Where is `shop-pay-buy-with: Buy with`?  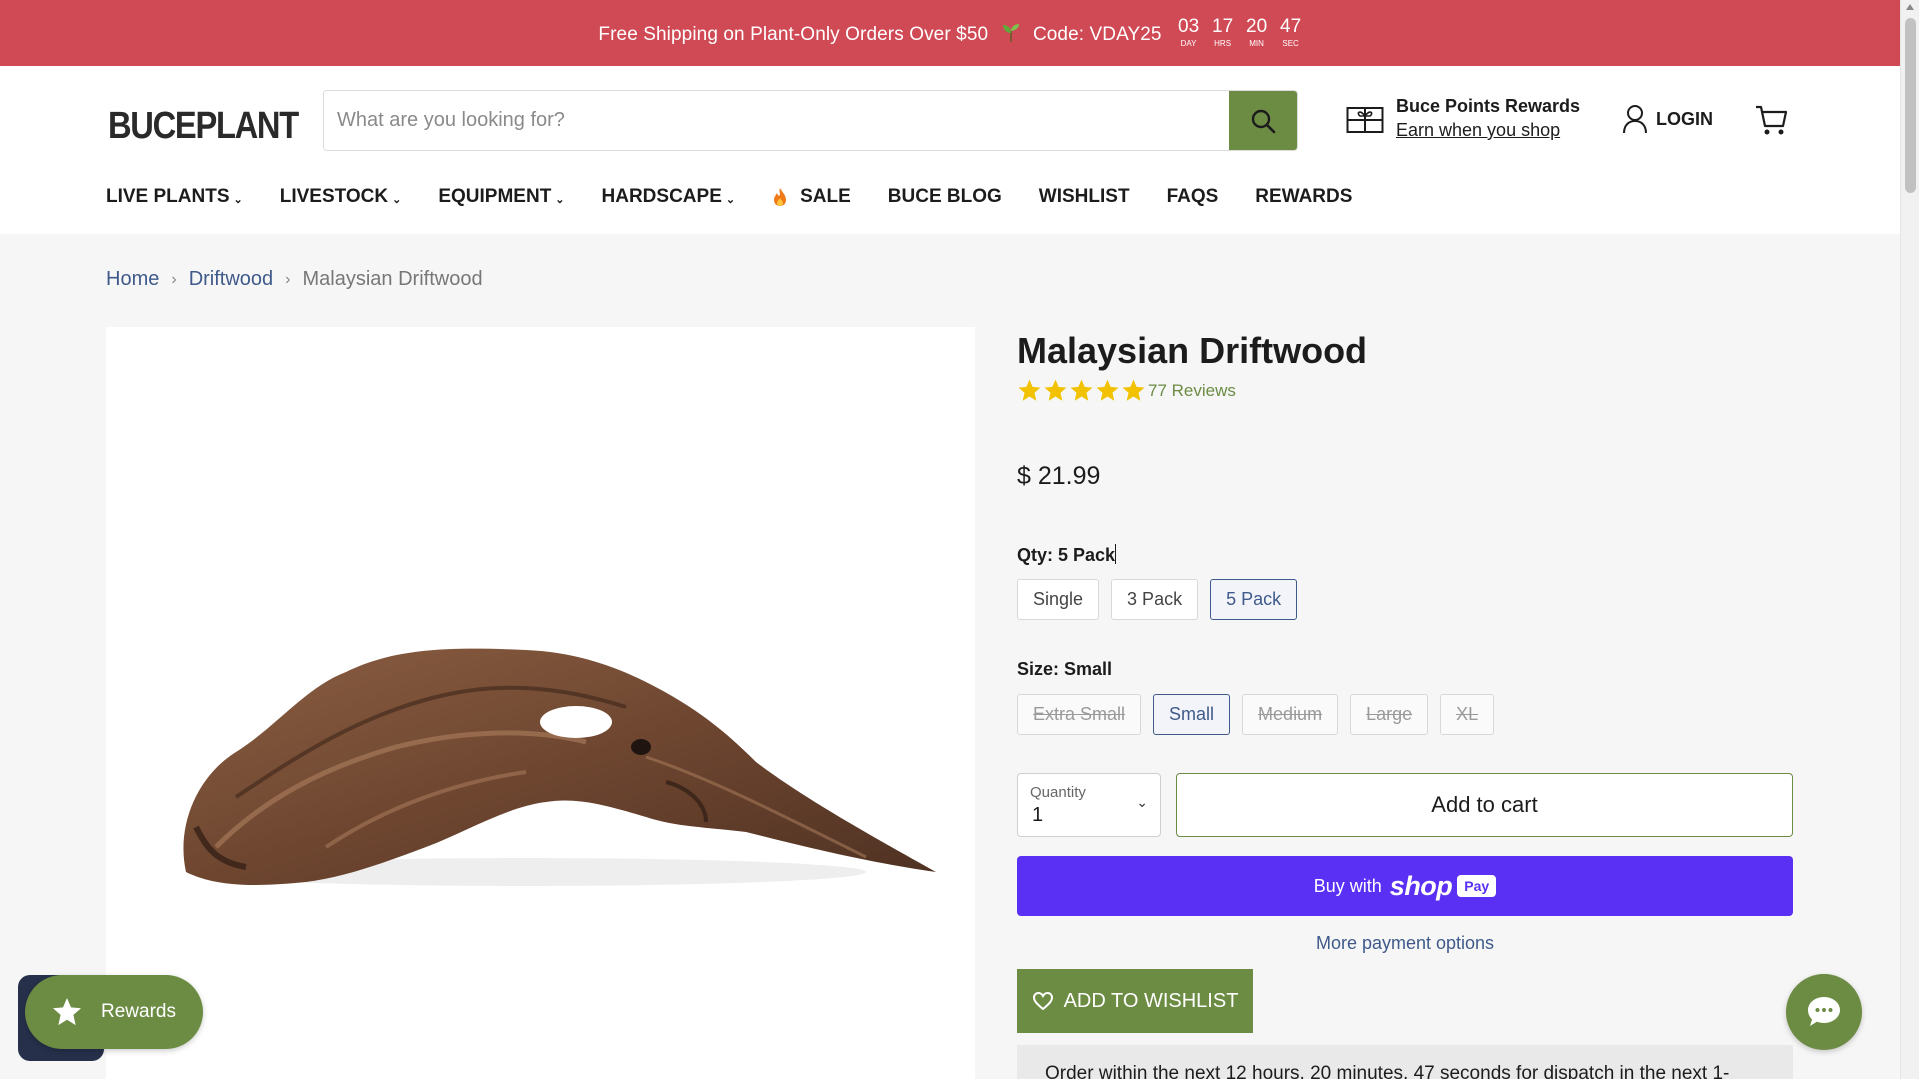 shop-pay-buy-with: Buy with is located at coordinates (1347, 885).